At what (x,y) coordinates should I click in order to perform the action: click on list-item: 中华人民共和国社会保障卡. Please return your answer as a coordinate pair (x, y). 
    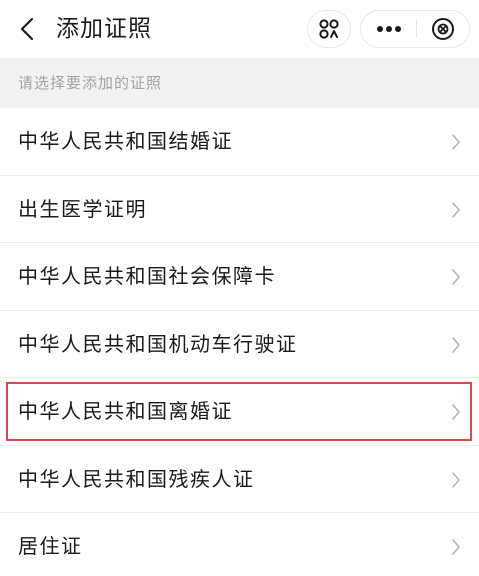
    Looking at the image, I should click on (239, 277).